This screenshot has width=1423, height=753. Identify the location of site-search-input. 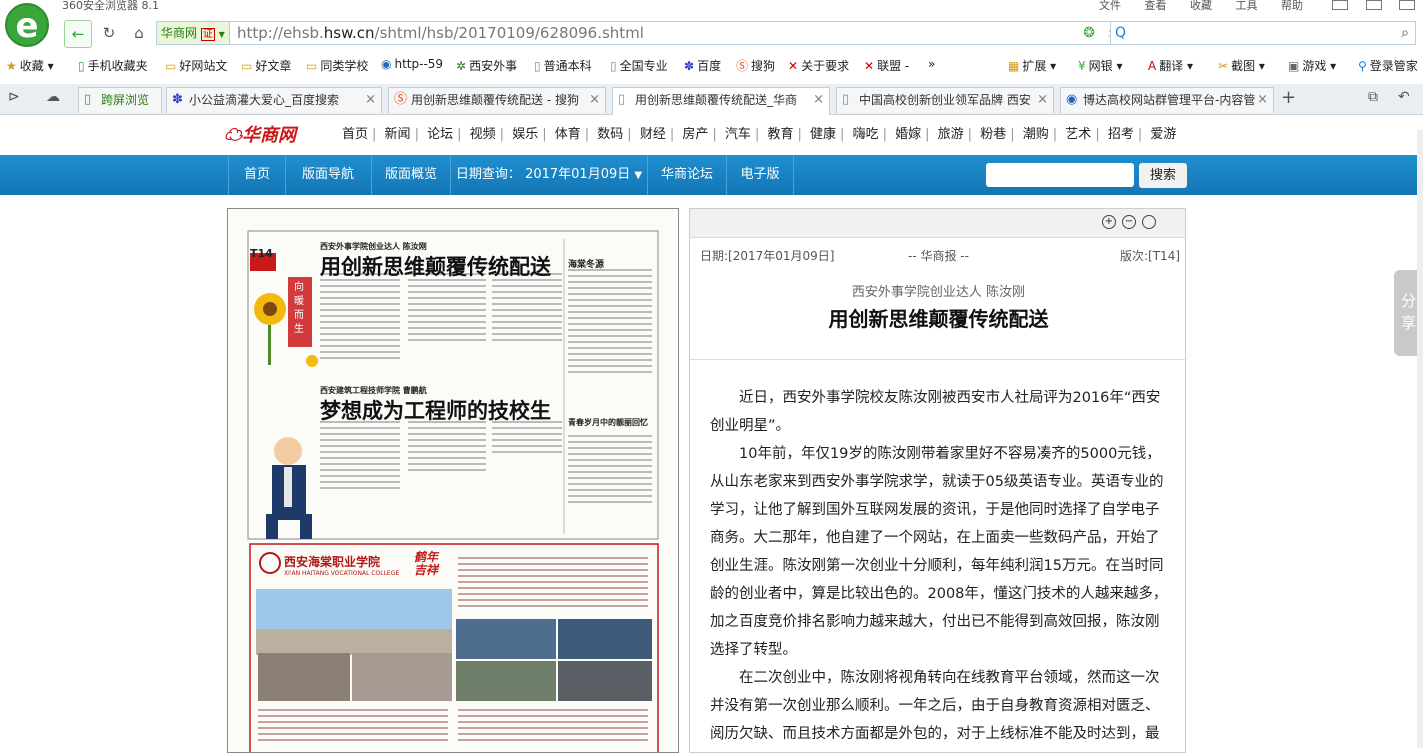
(1060, 175).